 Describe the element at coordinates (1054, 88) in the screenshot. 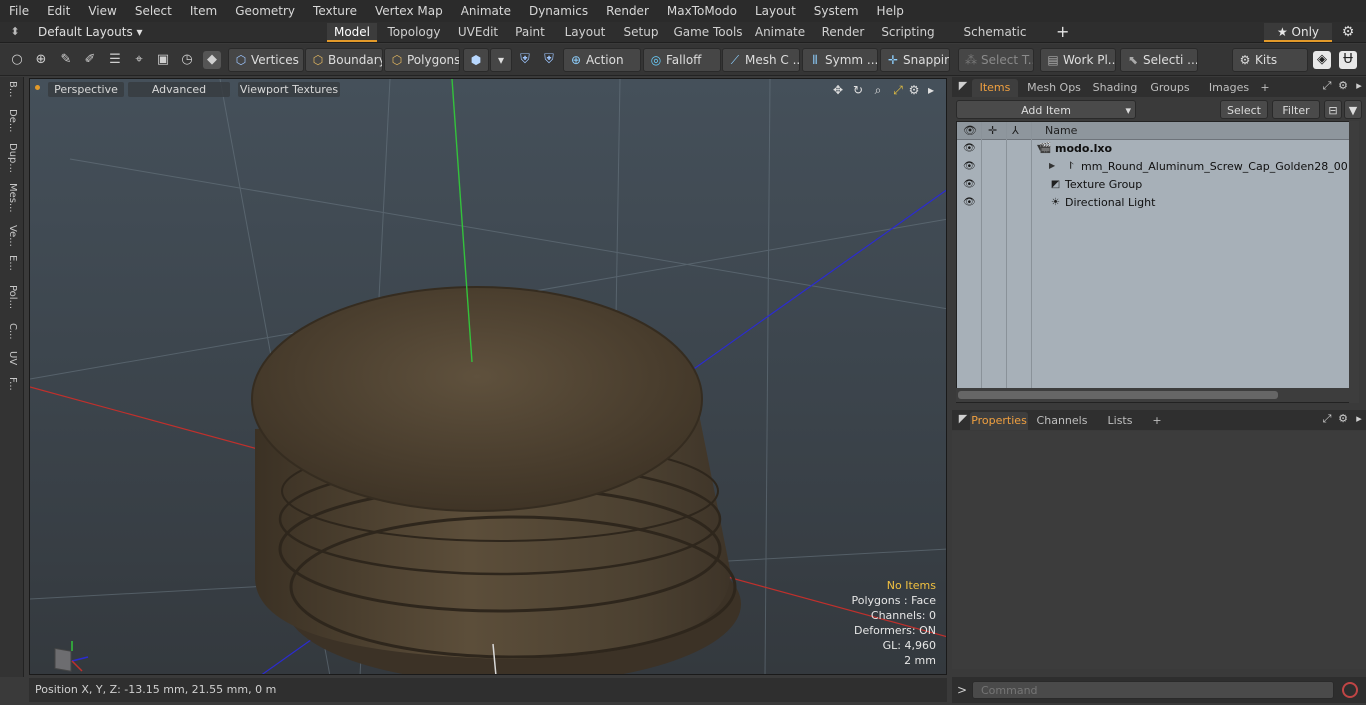

I see `tab-mesh-ops: Mesh Ops` at that location.